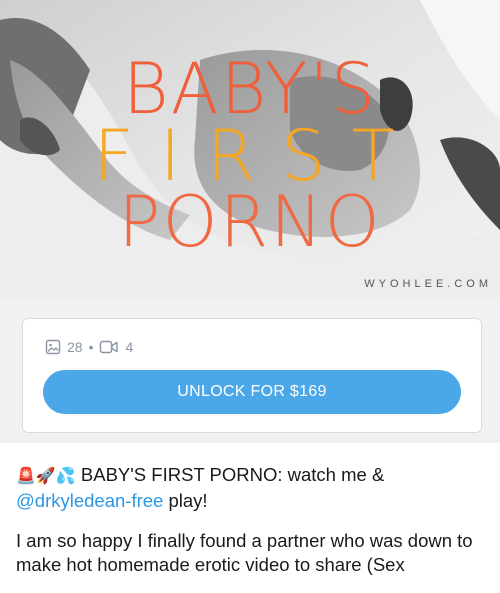  I want to click on cover-title-line-2: FIRST, so click(257, 155).